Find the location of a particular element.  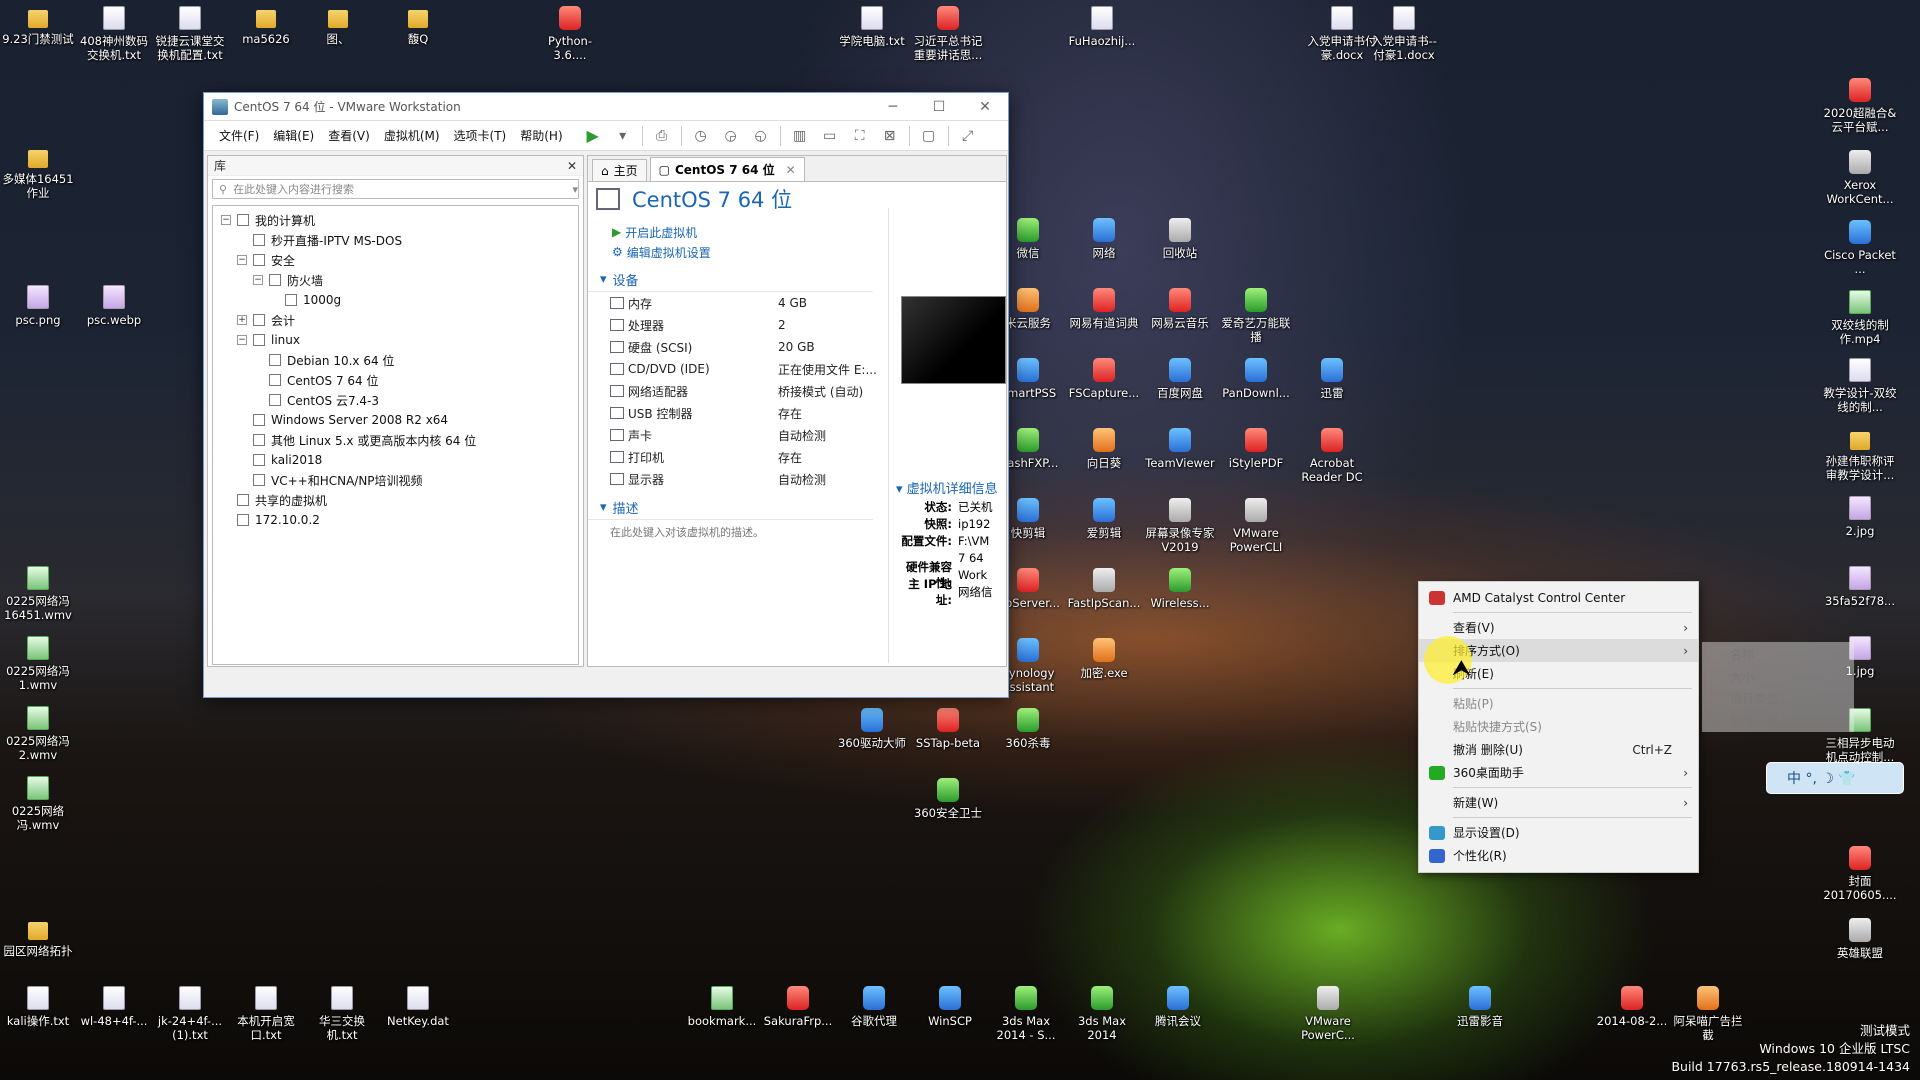

desktop-icon: TeamViewer is located at coordinates (1180, 449).